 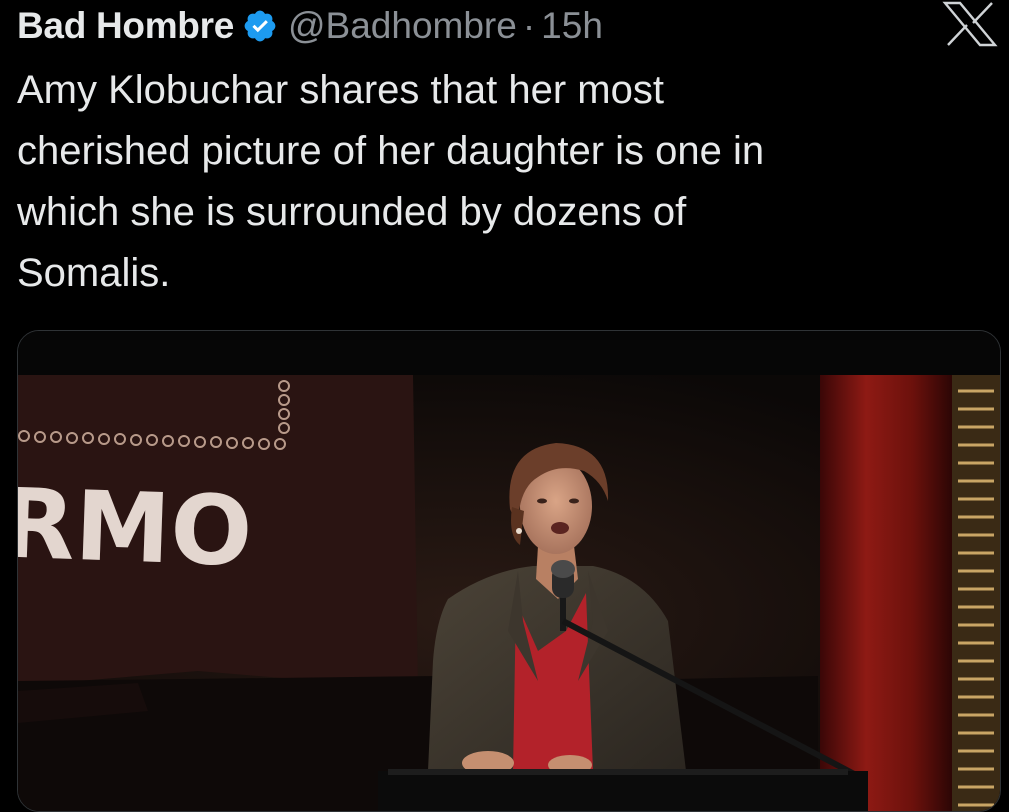 I want to click on tweet-header: Bad Hombre @Badhombre · 15h, so click(x=310, y=26).